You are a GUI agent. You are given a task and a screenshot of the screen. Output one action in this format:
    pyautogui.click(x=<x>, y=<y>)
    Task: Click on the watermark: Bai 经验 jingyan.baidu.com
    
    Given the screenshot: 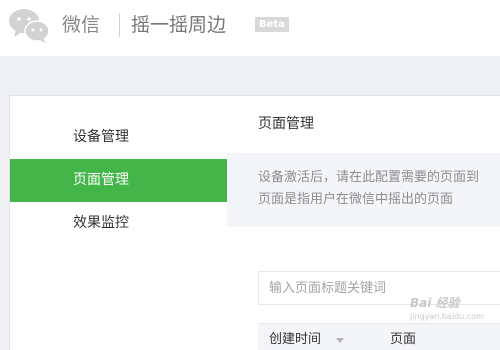 What is the action you would take?
    pyautogui.click(x=447, y=310)
    